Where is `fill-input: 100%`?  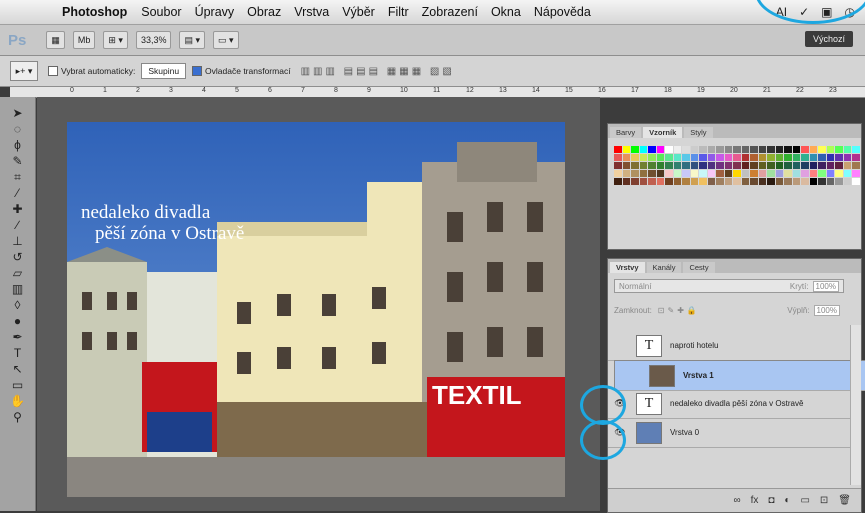 fill-input: 100% is located at coordinates (826, 310).